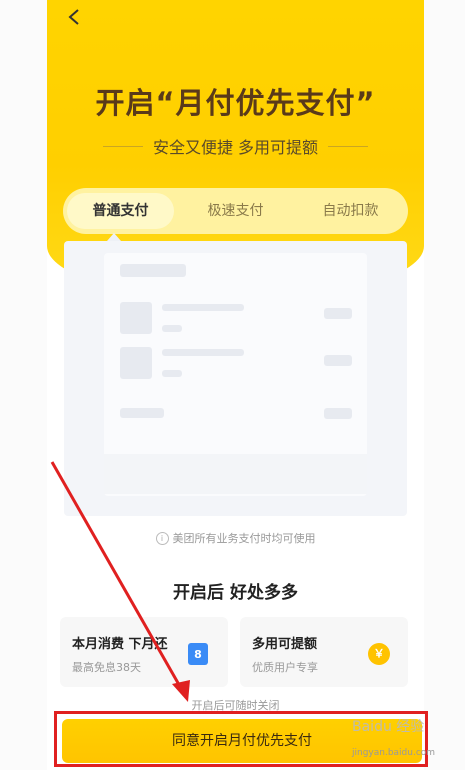 The height and width of the screenshot is (770, 465). I want to click on benefit-card-title: 多用可提额, so click(285, 644).